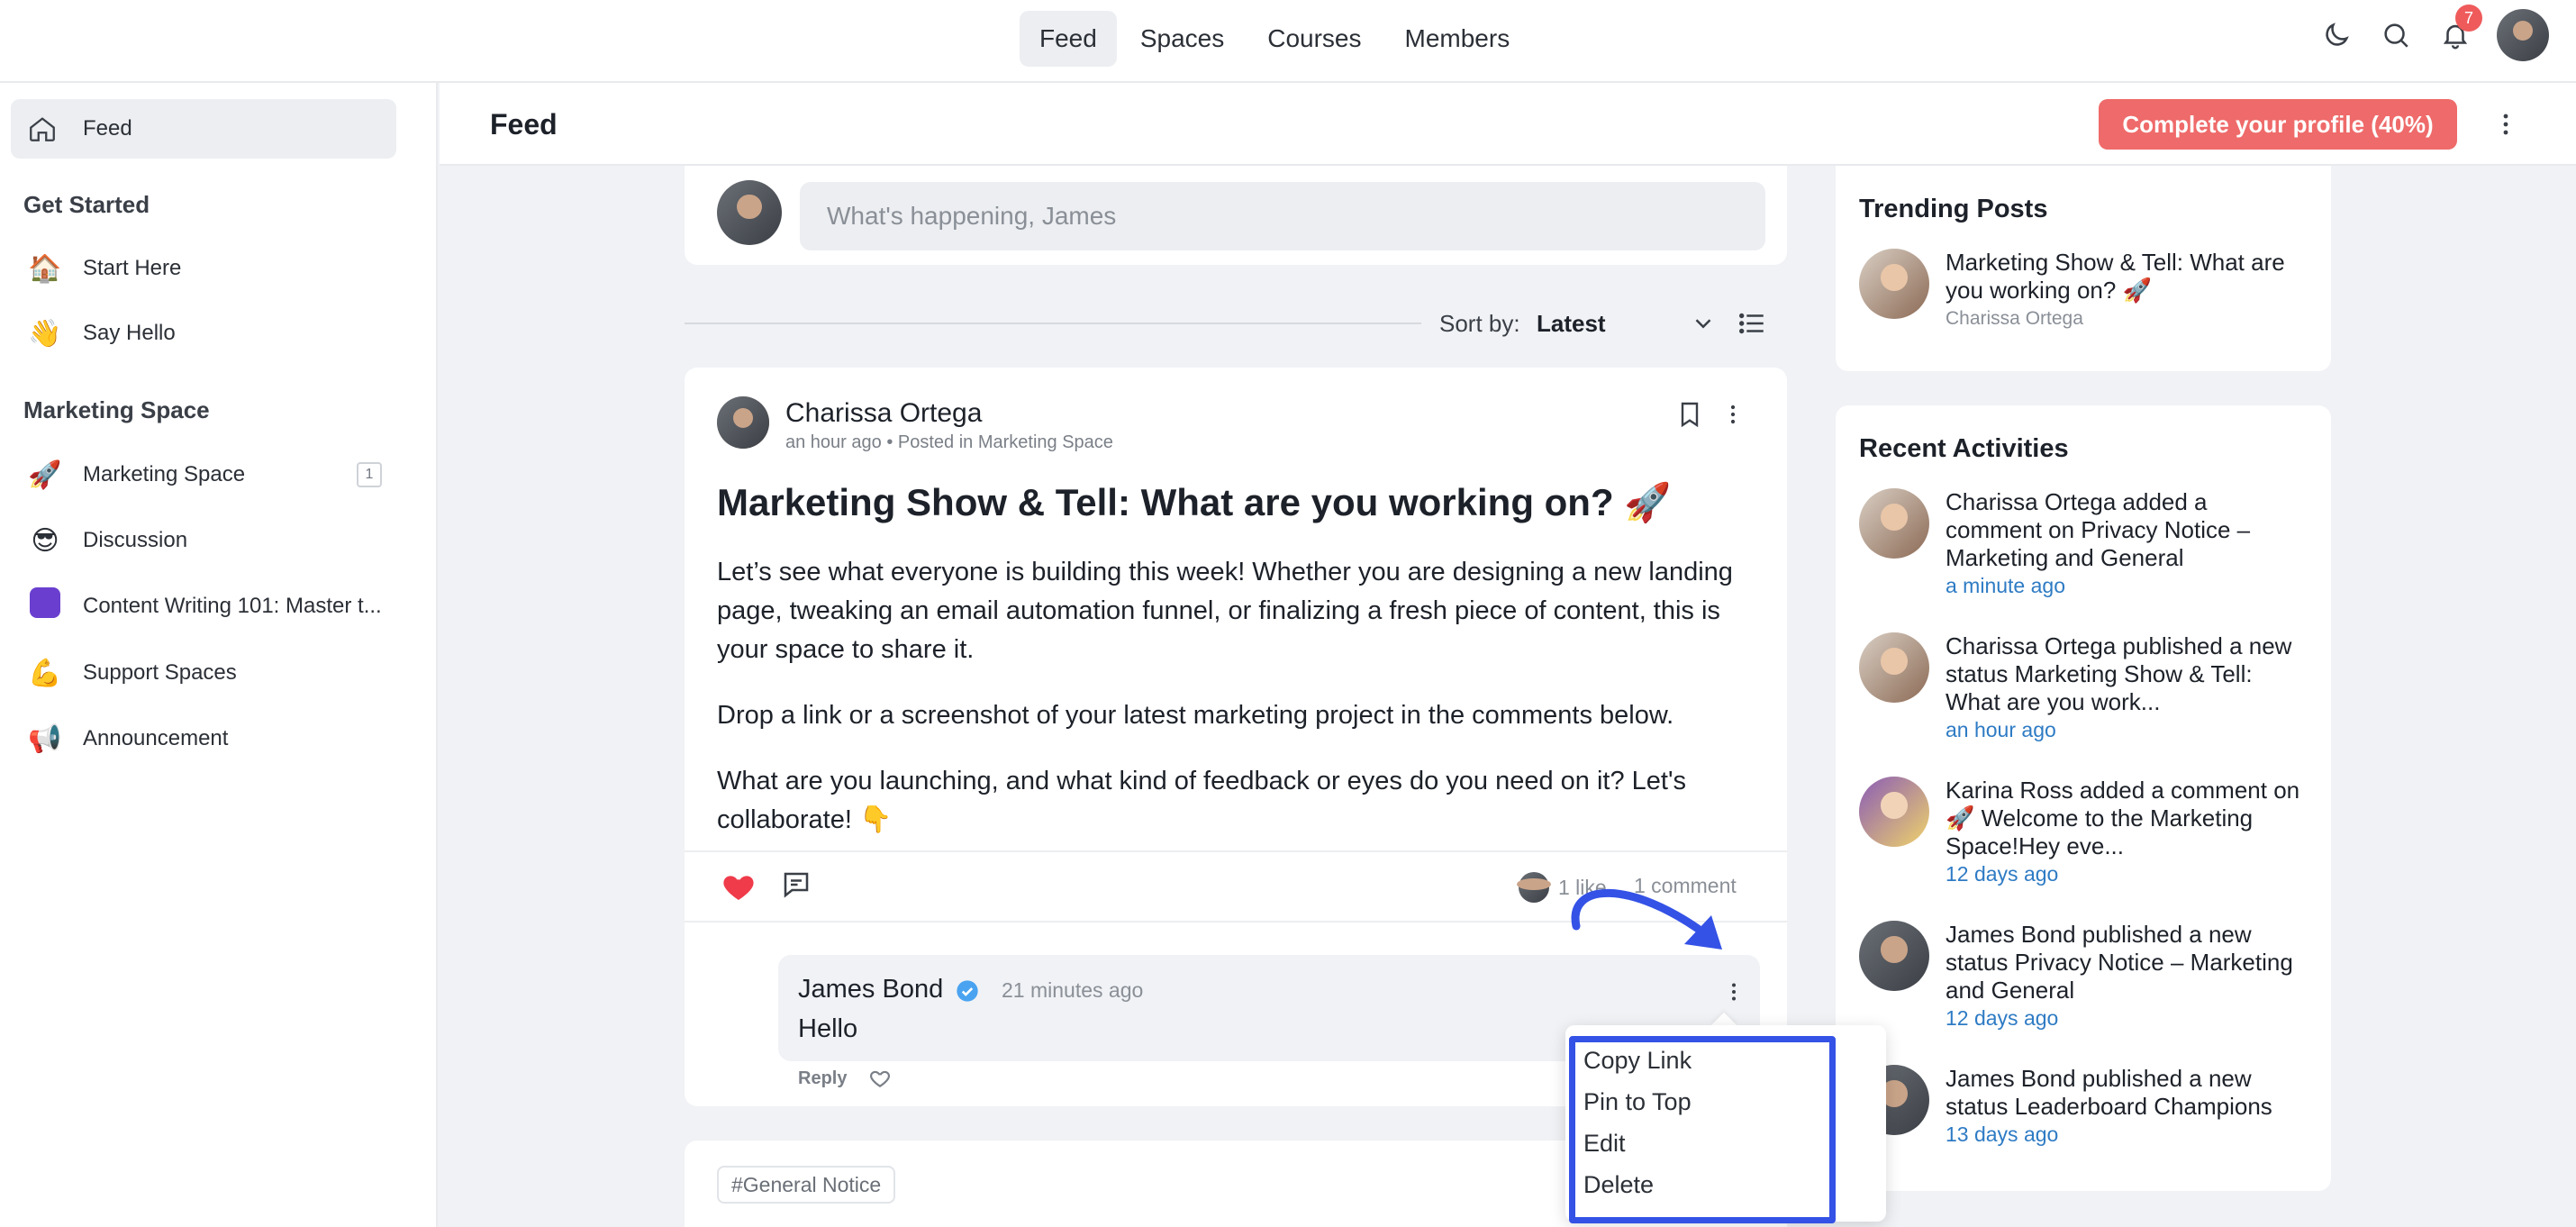  Describe the element at coordinates (2336, 35) in the screenshot. I see `moon-icon` at that location.